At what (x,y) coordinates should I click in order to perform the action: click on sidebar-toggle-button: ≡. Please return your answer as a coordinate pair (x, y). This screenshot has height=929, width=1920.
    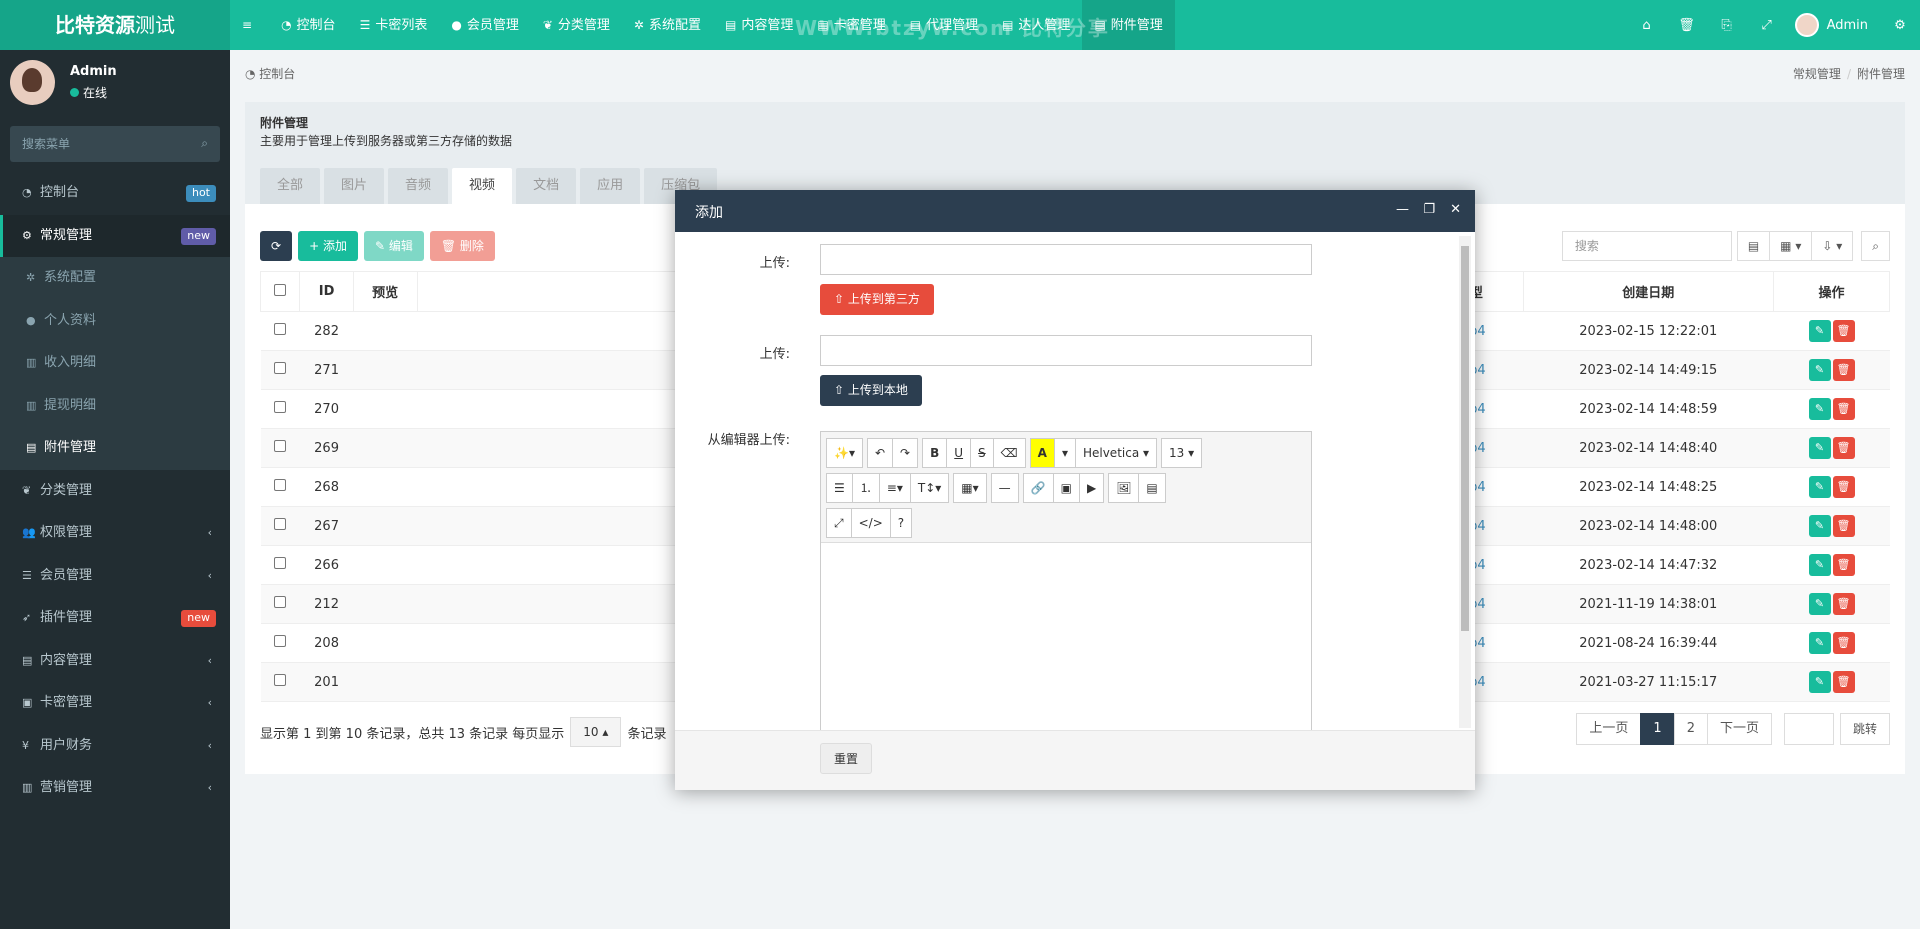
    Looking at the image, I should click on (249, 25).